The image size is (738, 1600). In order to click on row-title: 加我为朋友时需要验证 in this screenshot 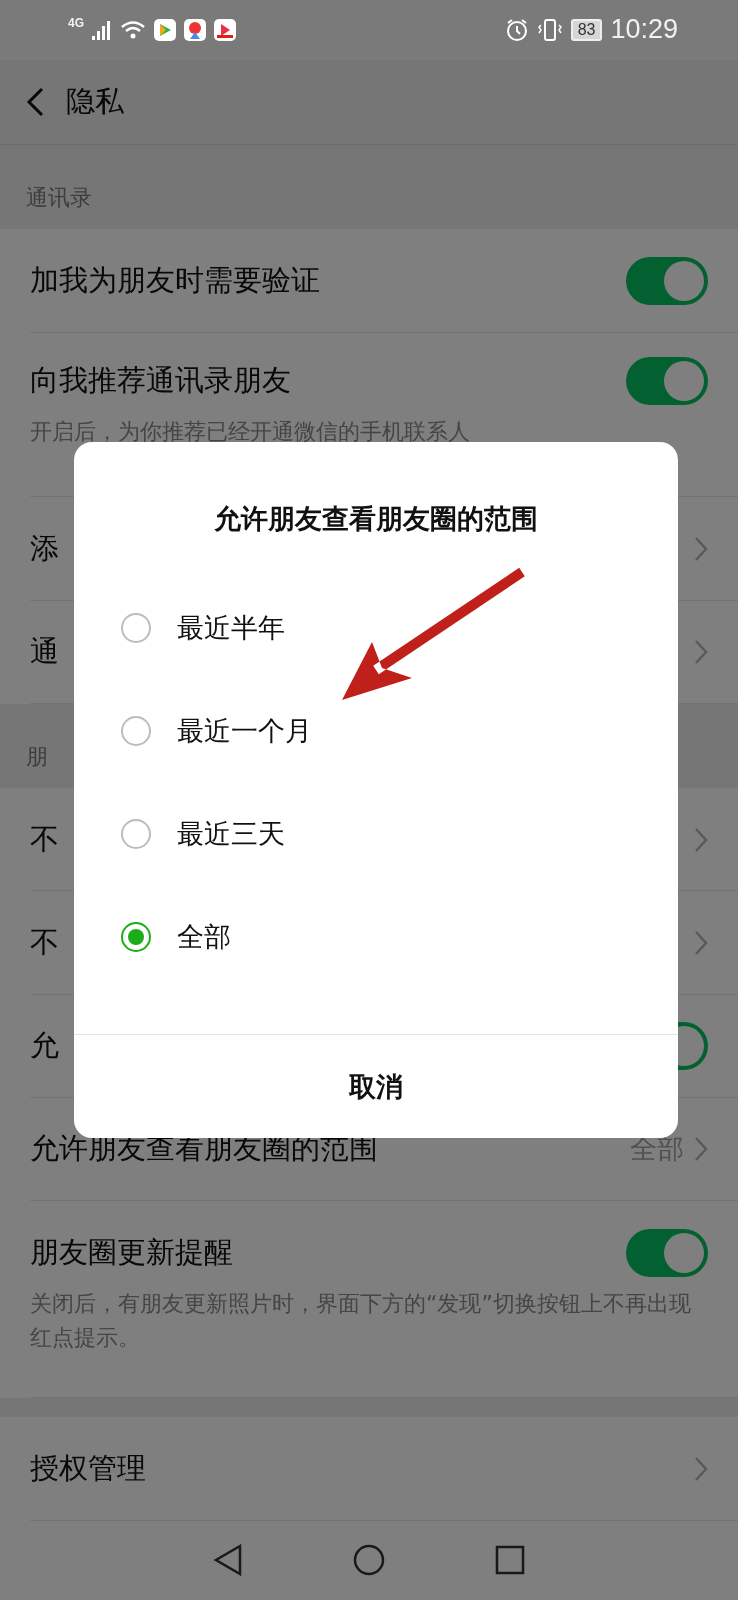, I will do `click(175, 280)`.